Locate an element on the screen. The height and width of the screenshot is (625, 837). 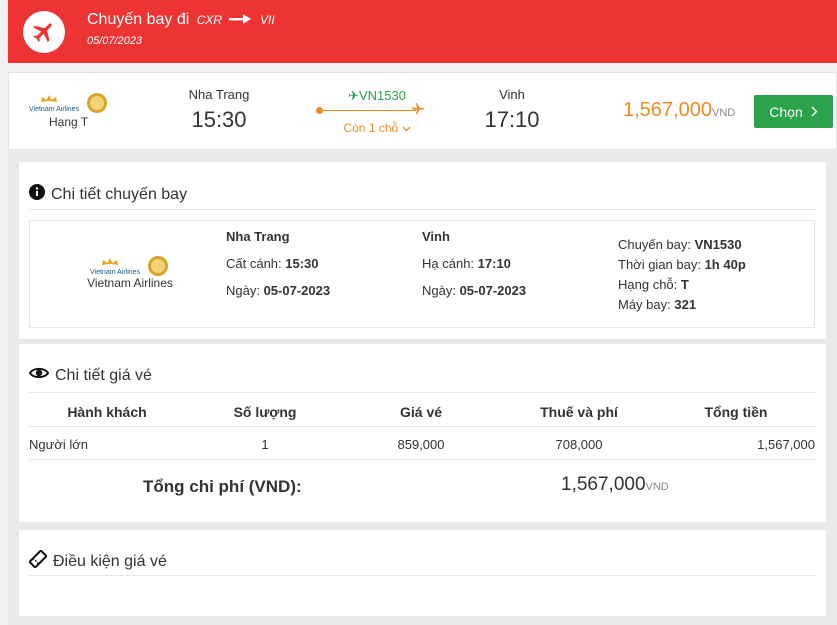
header-quantity: Số lượng is located at coordinates (265, 412).